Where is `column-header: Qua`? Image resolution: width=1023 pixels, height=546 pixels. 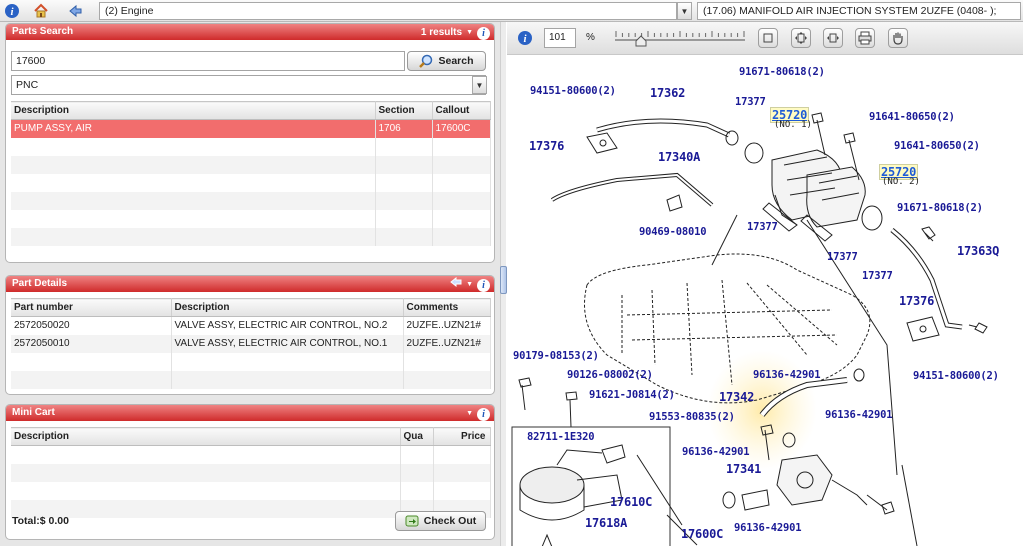
column-header: Qua is located at coordinates (417, 436).